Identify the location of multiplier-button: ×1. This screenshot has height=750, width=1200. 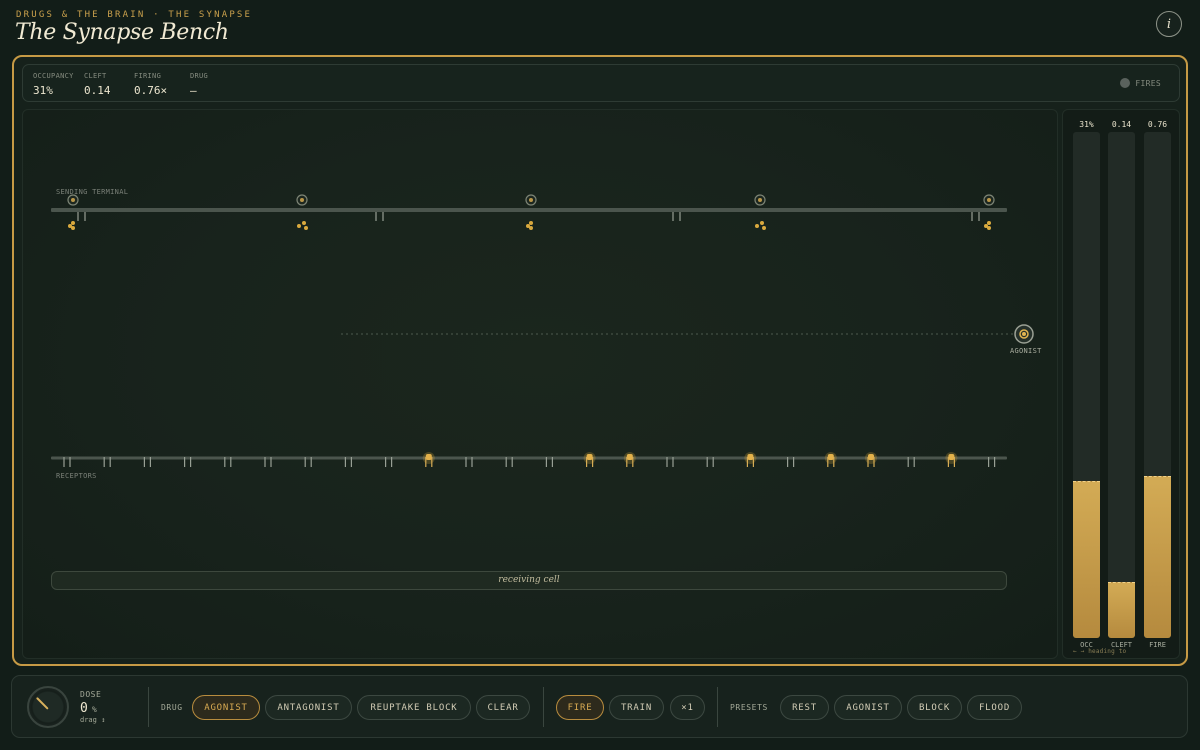
(687, 707).